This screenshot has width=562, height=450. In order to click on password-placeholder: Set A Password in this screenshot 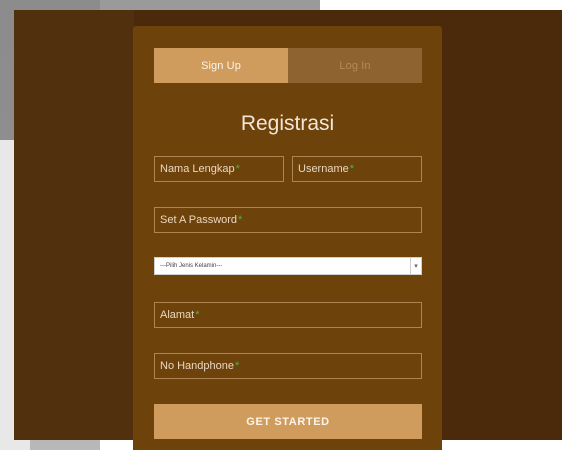, I will do `click(199, 220)`.